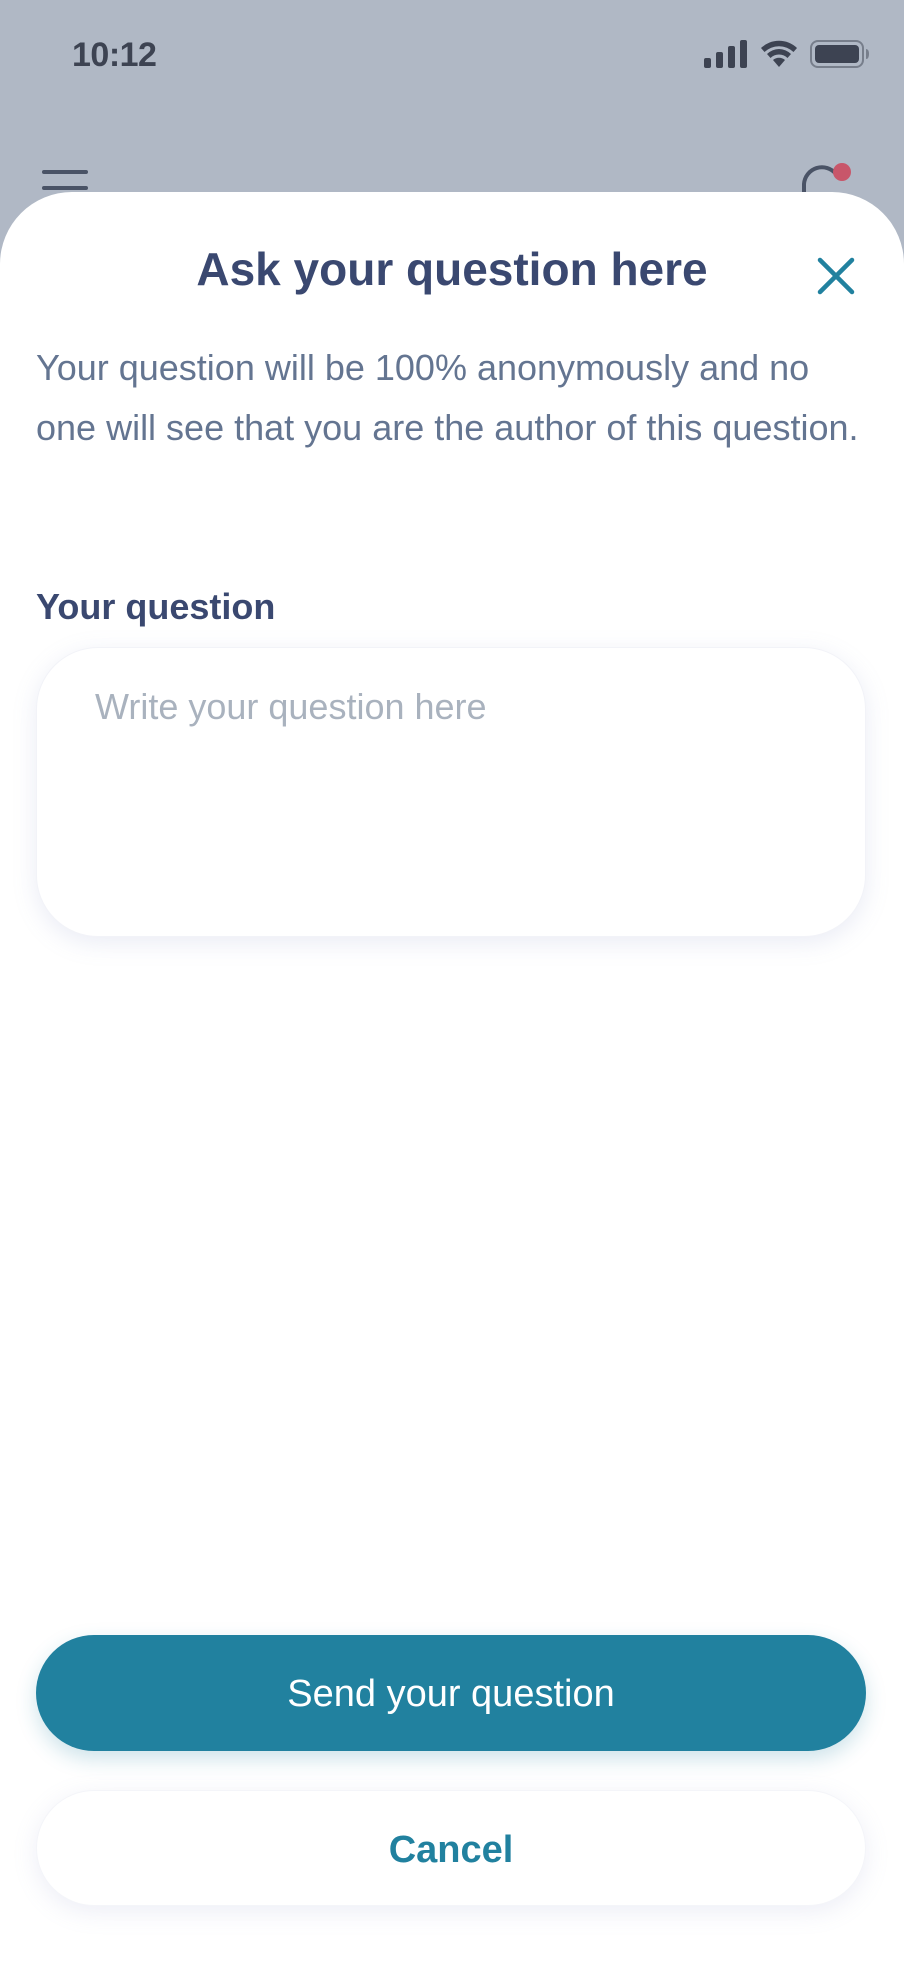 The height and width of the screenshot is (1964, 904). Describe the element at coordinates (726, 54) in the screenshot. I see `cellular-signal-icon` at that location.